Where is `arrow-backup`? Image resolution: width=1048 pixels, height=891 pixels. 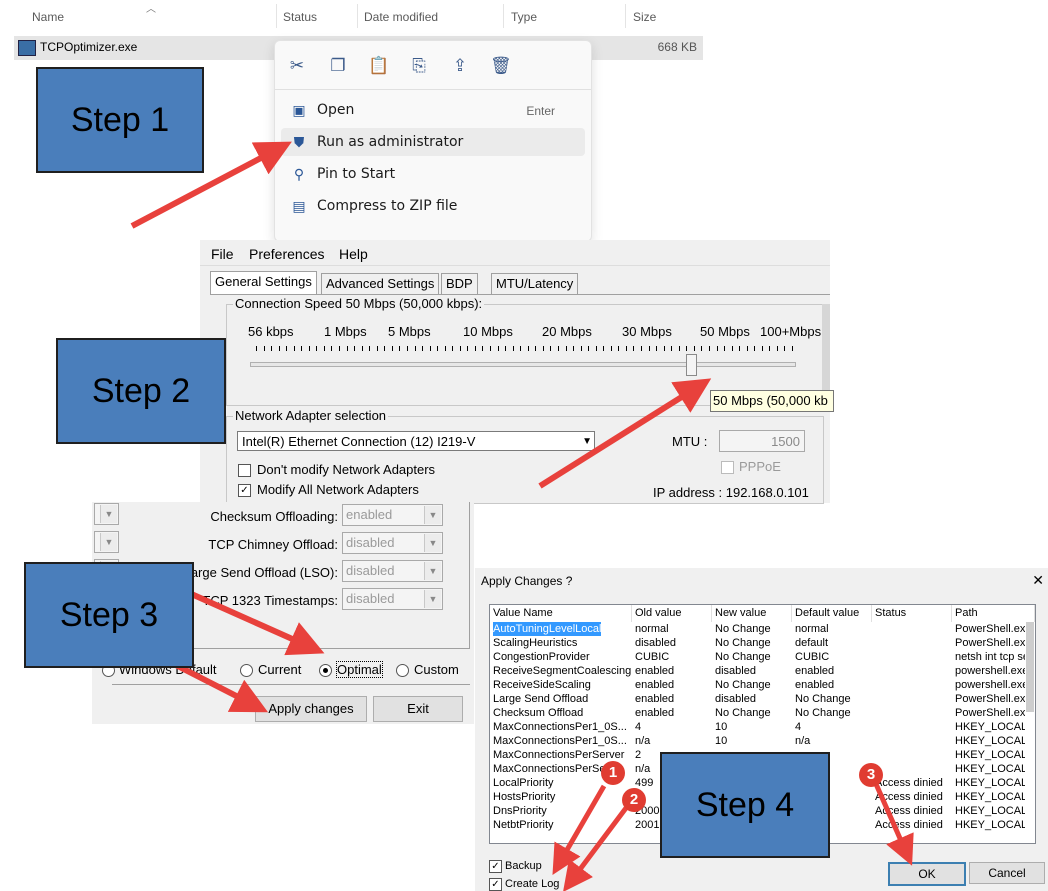
arrow-backup is located at coordinates (579, 829).